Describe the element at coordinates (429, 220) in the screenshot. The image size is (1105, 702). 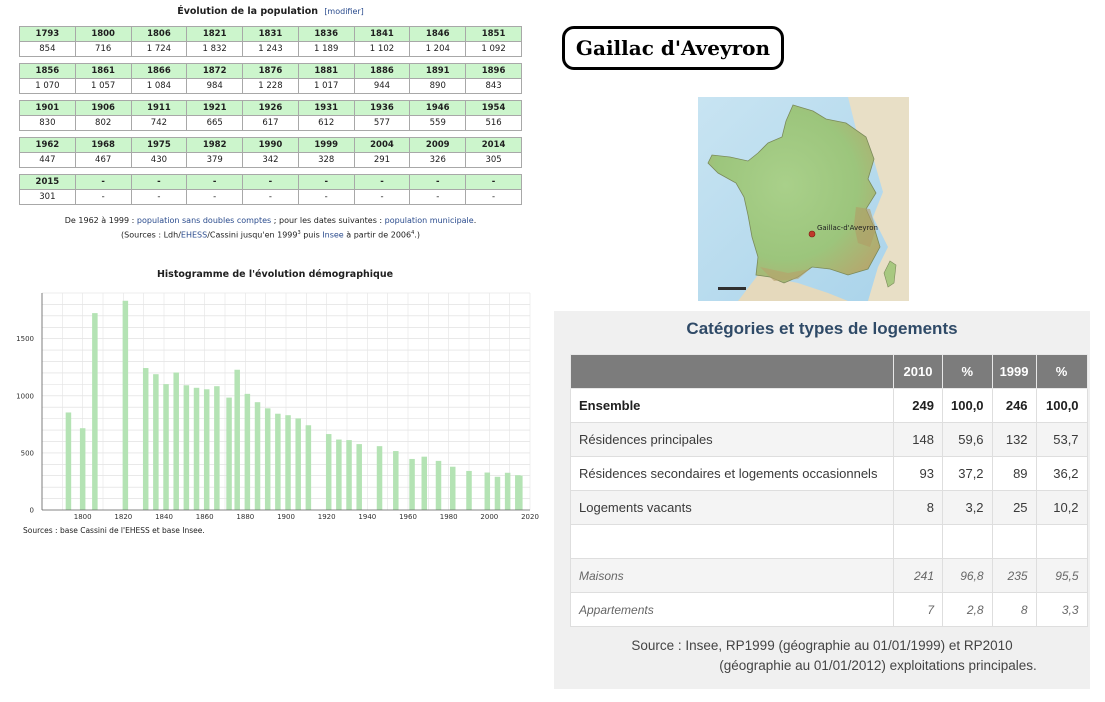
I see `link-population-municipale: population municipale` at that location.